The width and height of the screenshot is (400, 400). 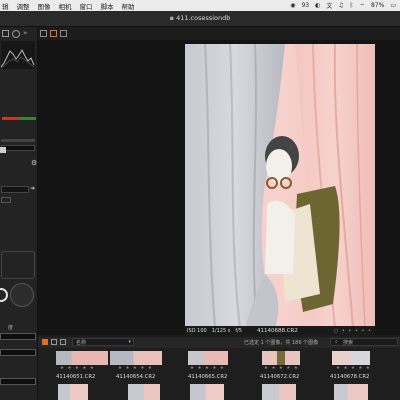 I want to click on menu-adjust: 调整, so click(x=23, y=6).